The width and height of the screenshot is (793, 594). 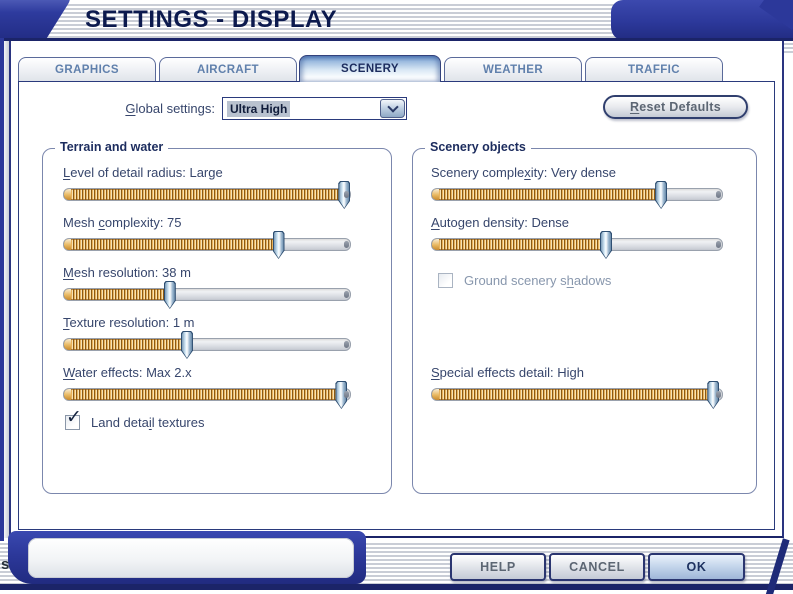 What do you see at coordinates (498, 567) in the screenshot?
I see `help-button: HELP` at bounding box center [498, 567].